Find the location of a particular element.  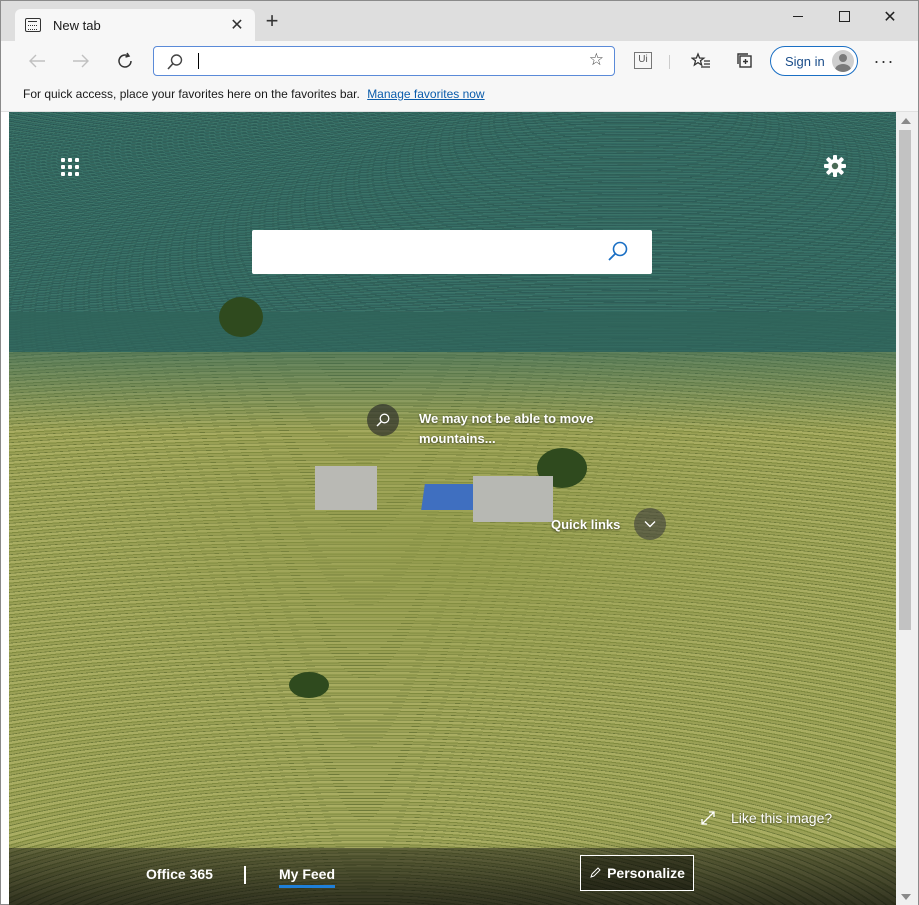

expand-icon is located at coordinates (708, 818).